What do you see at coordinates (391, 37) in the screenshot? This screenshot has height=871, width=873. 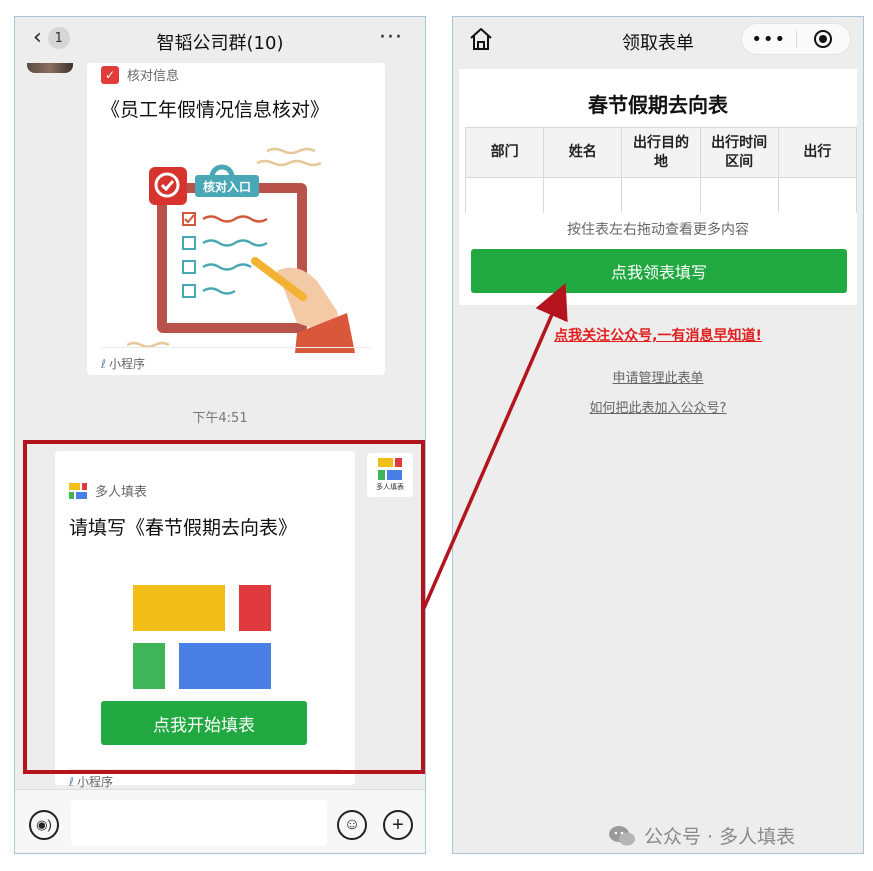 I see `more-options-button: ···` at bounding box center [391, 37].